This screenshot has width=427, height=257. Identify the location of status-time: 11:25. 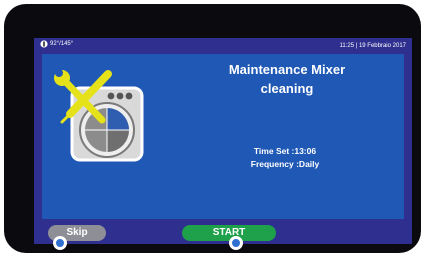
(347, 46).